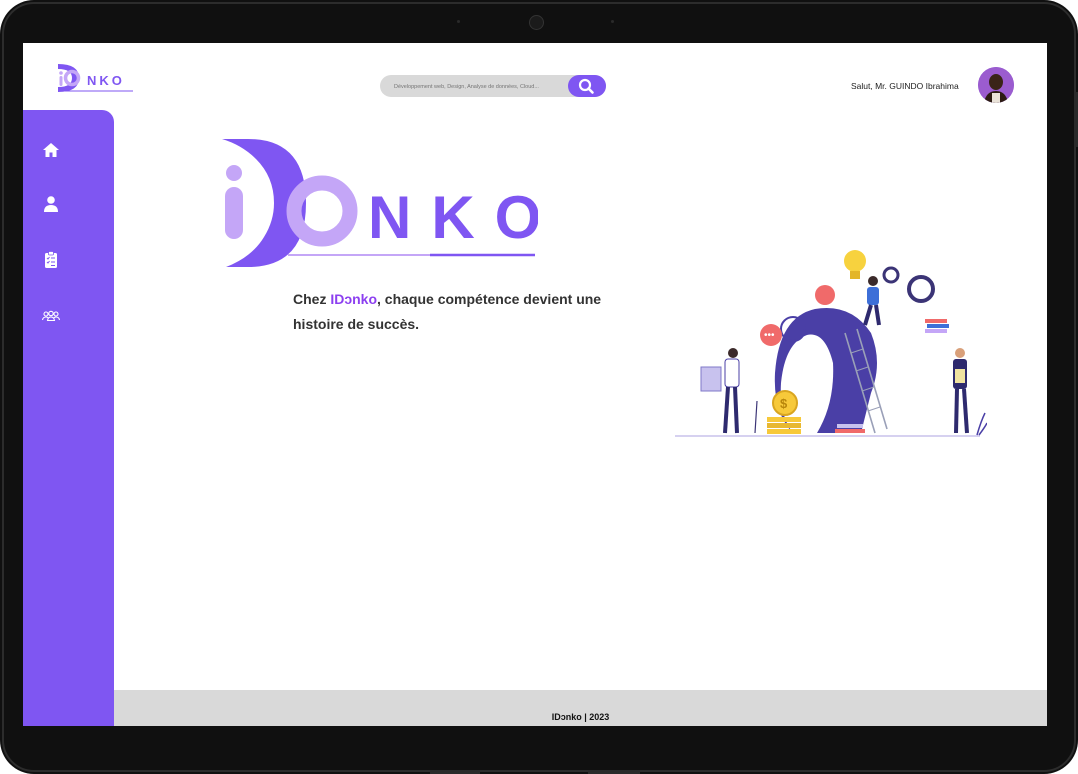  Describe the element at coordinates (905, 86) in the screenshot. I see `user-greeting: Salut, Mr. GUINDO Ibrahima` at that location.